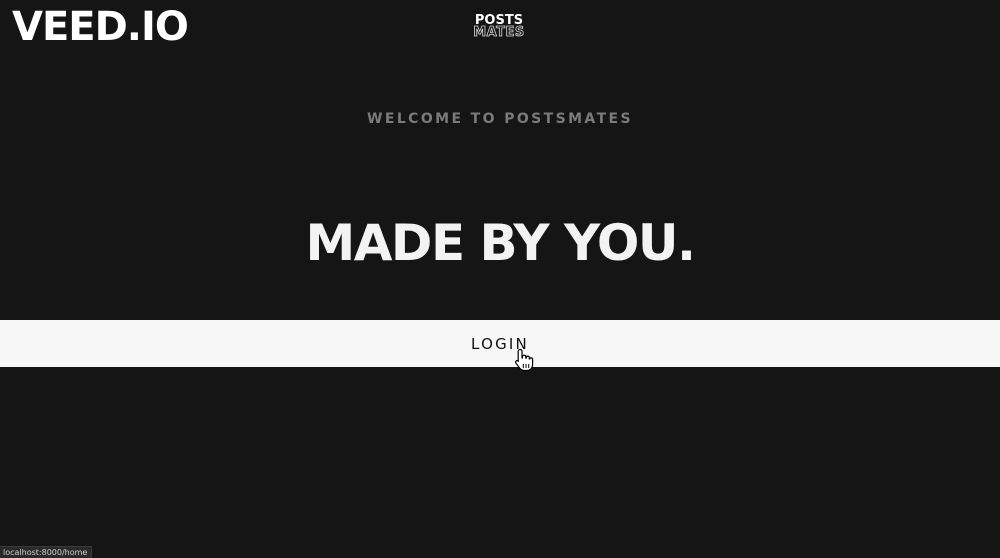 The image size is (1000, 558). I want to click on welcome-subtitle: WELCOME TO POSTSMATES, so click(500, 119).